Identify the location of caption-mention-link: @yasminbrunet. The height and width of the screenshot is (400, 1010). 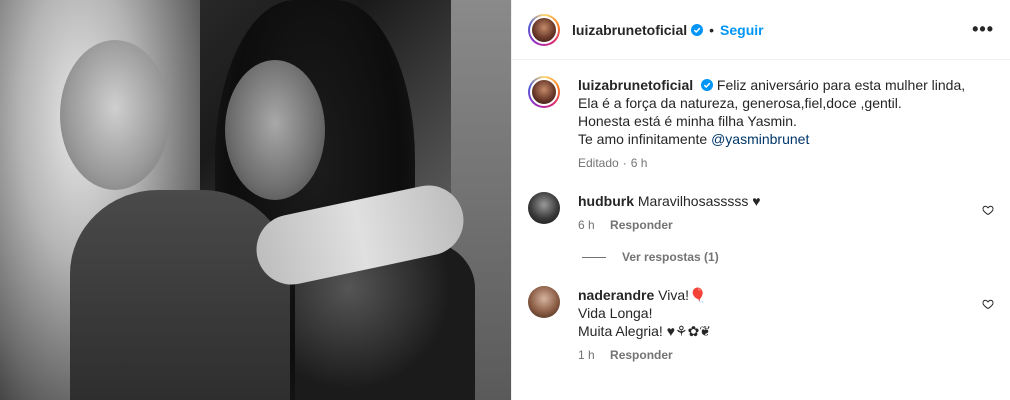
(760, 139).